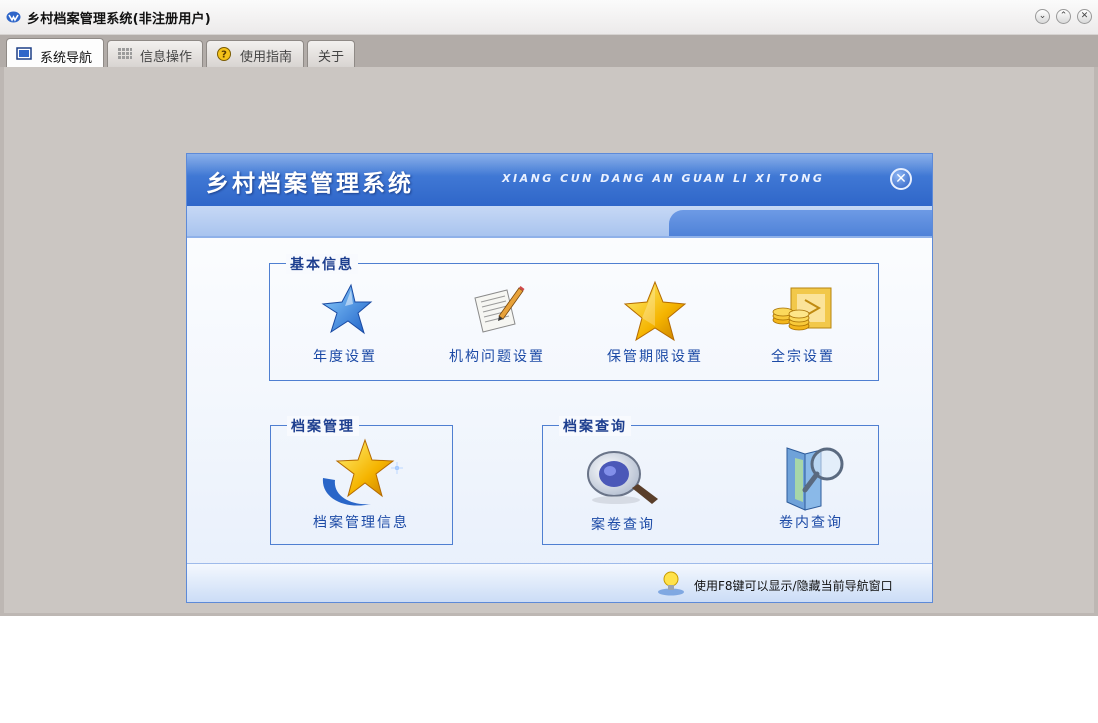 Image resolution: width=1098 pixels, height=723 pixels. Describe the element at coordinates (663, 178) in the screenshot. I see `panel-subtitle: XIANG CUN DANG AN GUAN LI XI TONG` at that location.